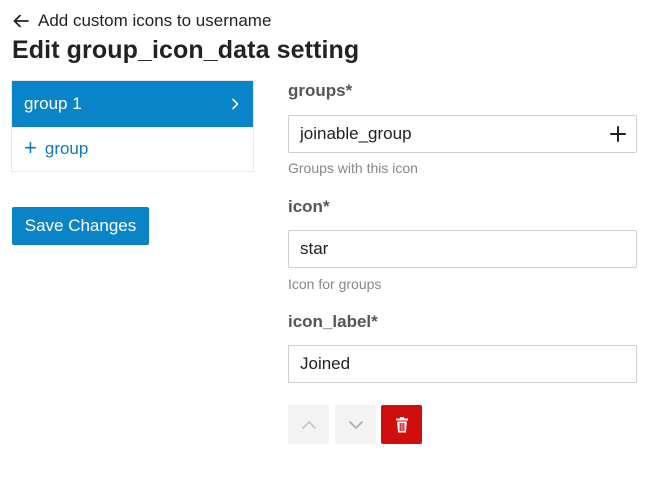  Describe the element at coordinates (333, 321) in the screenshot. I see `icon-label-label: icon_label*` at that location.